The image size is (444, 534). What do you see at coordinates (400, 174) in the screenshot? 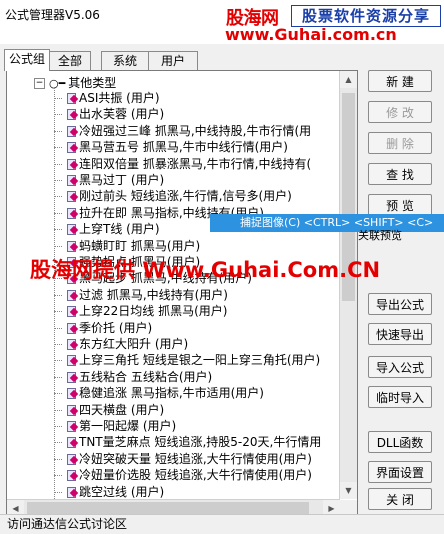
I see `find-button: 查 找` at bounding box center [400, 174].